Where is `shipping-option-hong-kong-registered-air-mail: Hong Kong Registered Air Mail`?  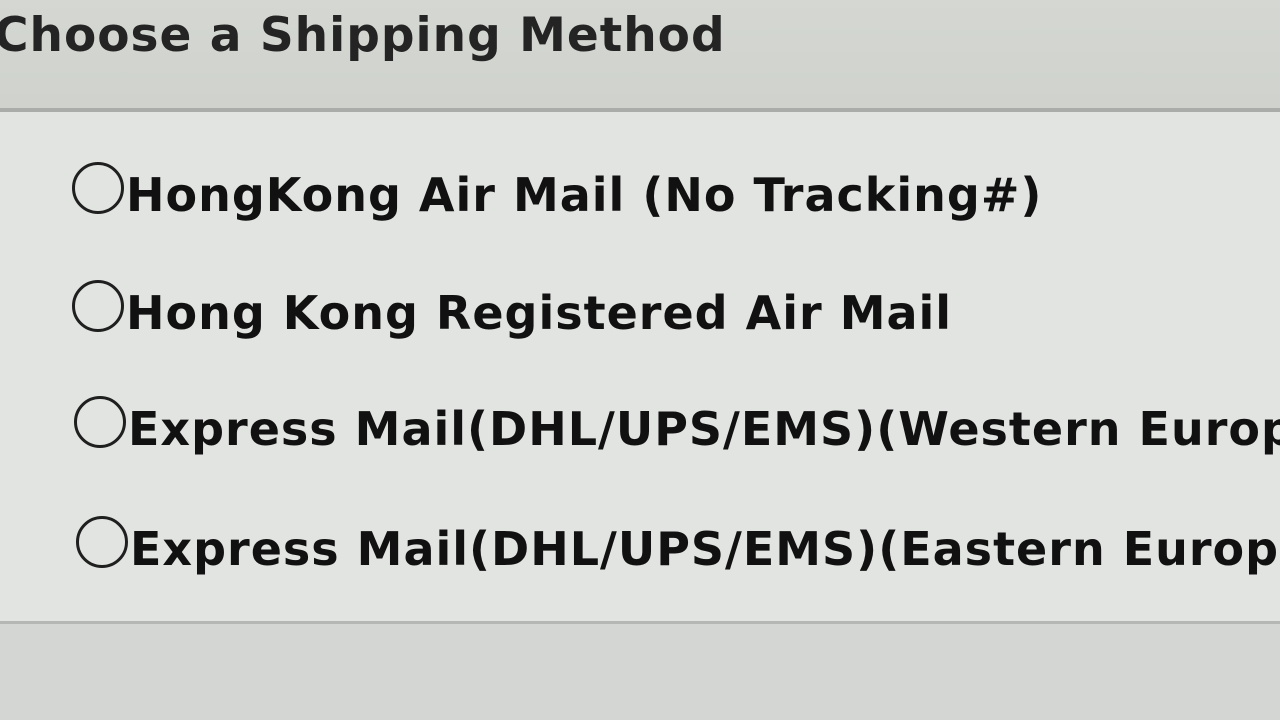
shipping-option-hong-kong-registered-air-mail: Hong Kong Registered Air Mail is located at coordinates (512, 313).